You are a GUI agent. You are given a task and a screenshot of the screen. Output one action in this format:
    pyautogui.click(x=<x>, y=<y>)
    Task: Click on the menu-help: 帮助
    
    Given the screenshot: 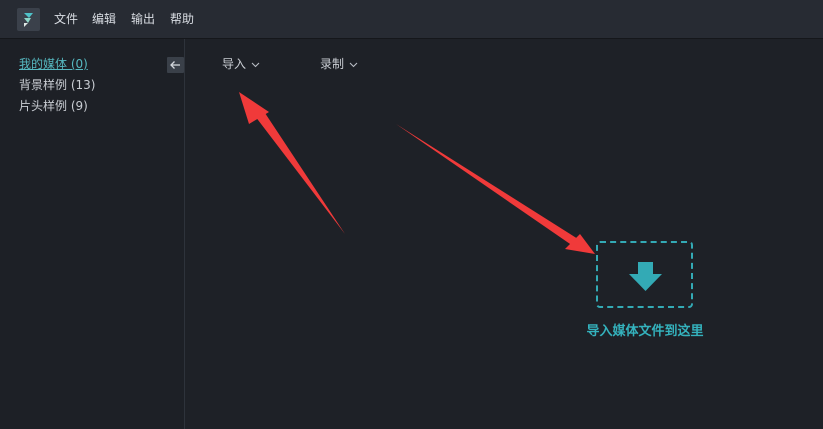 What is the action you would take?
    pyautogui.click(x=182, y=19)
    